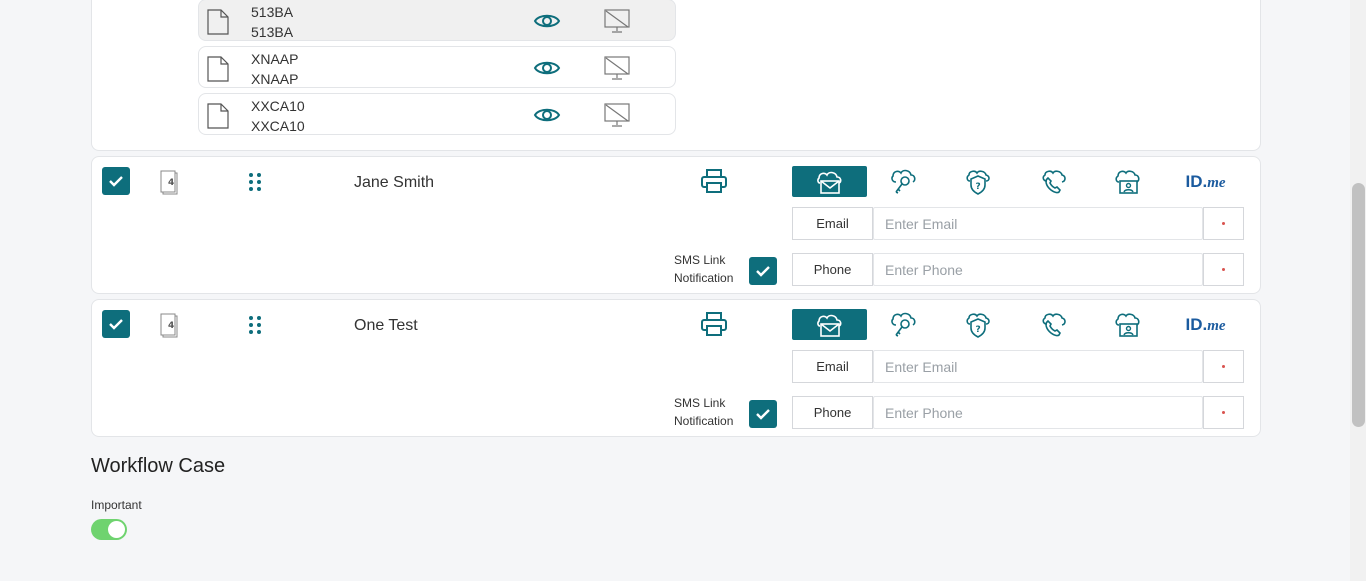 The width and height of the screenshot is (1366, 581). I want to click on workflow-case-title: Workflow Case, so click(158, 466).